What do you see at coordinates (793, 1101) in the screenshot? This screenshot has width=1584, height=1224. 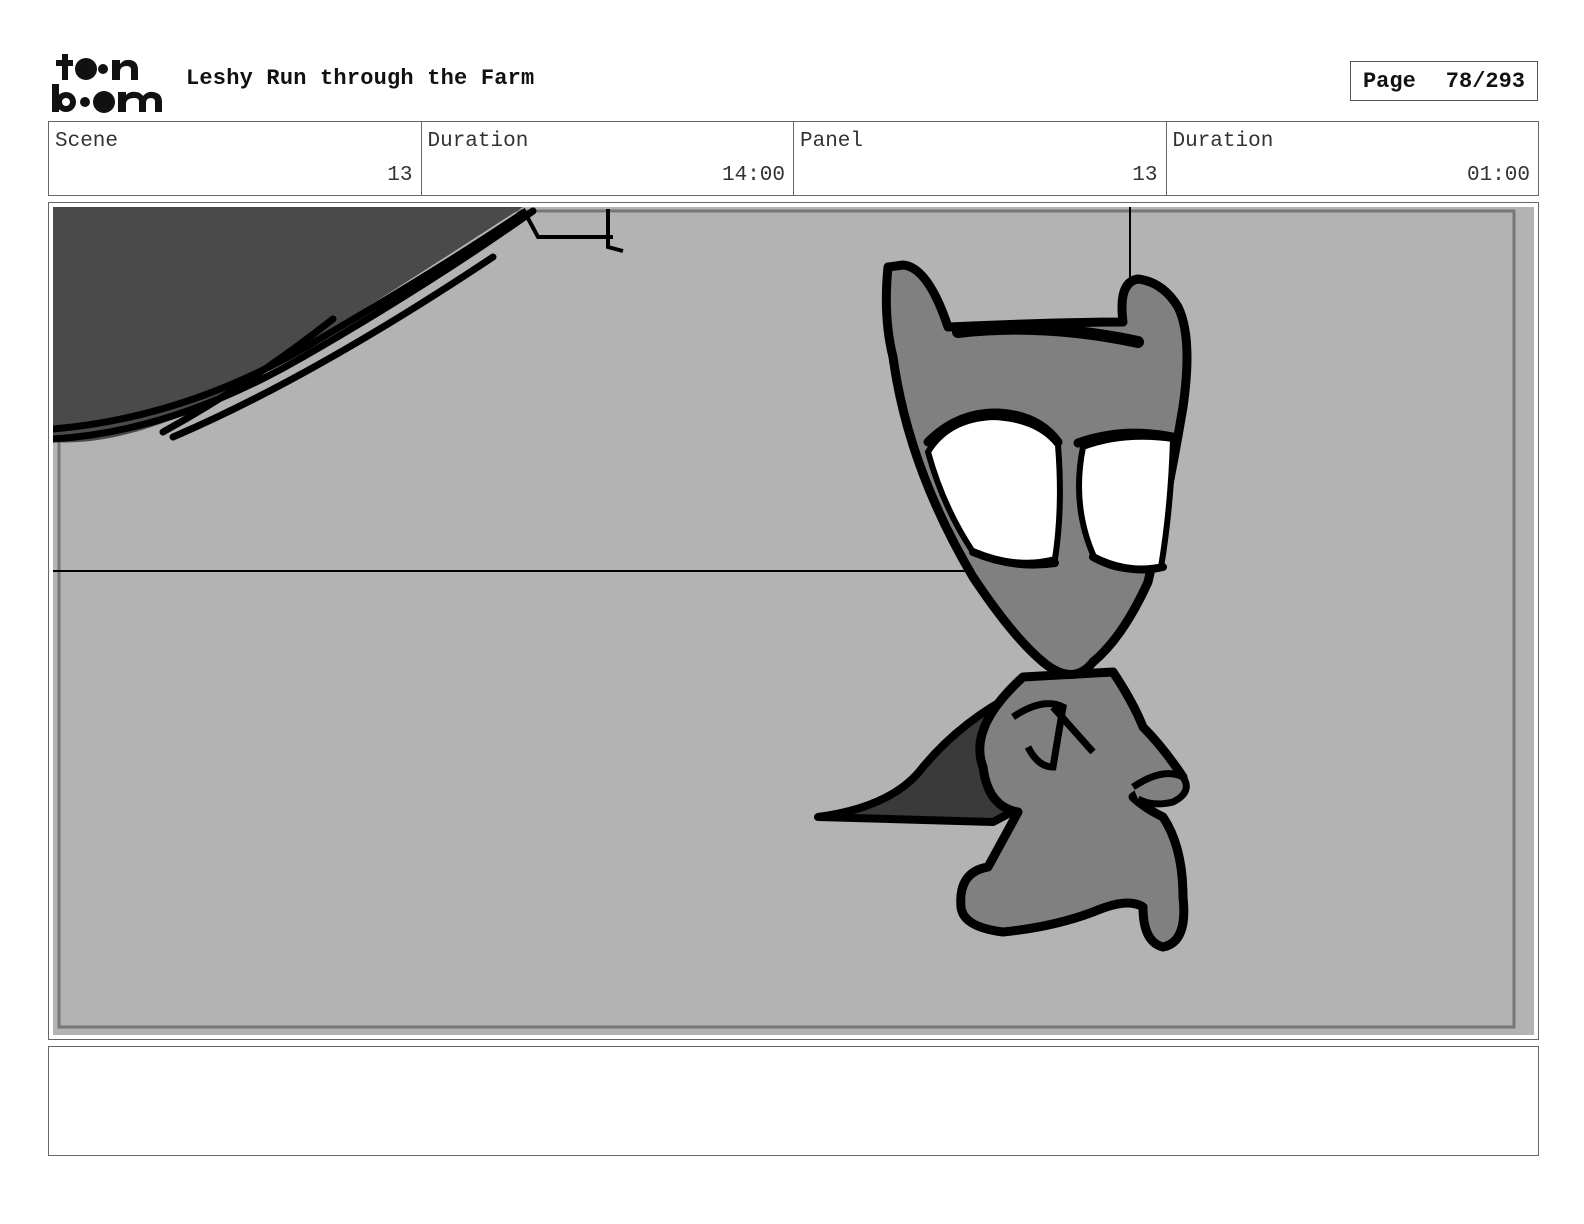 I see `panel-notes-box` at bounding box center [793, 1101].